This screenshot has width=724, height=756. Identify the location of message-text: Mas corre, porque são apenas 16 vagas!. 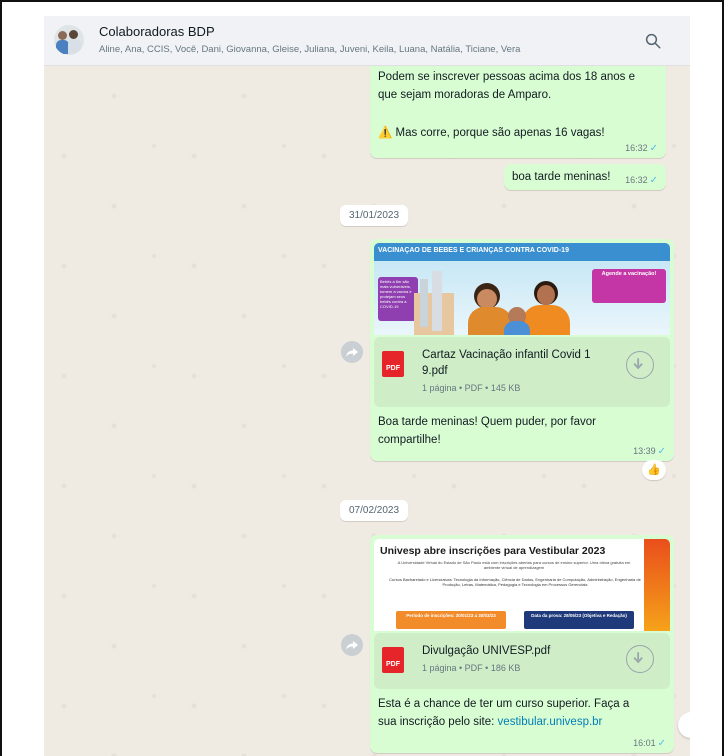
(500, 133).